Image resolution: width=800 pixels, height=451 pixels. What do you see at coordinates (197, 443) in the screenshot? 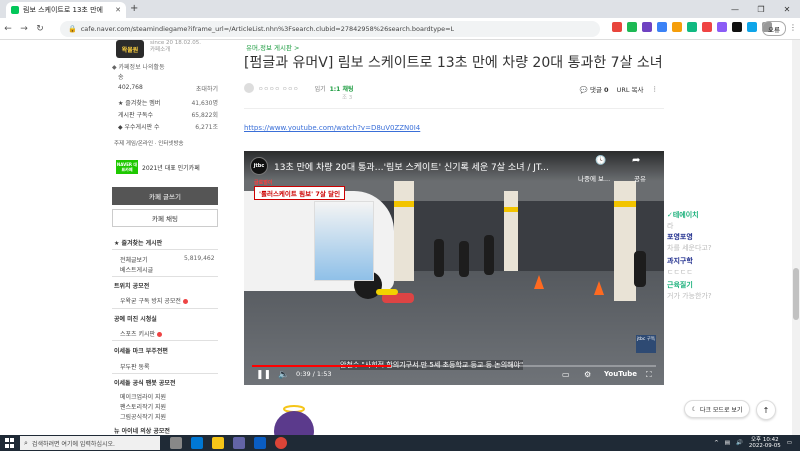
I see `edge-icon` at bounding box center [197, 443].